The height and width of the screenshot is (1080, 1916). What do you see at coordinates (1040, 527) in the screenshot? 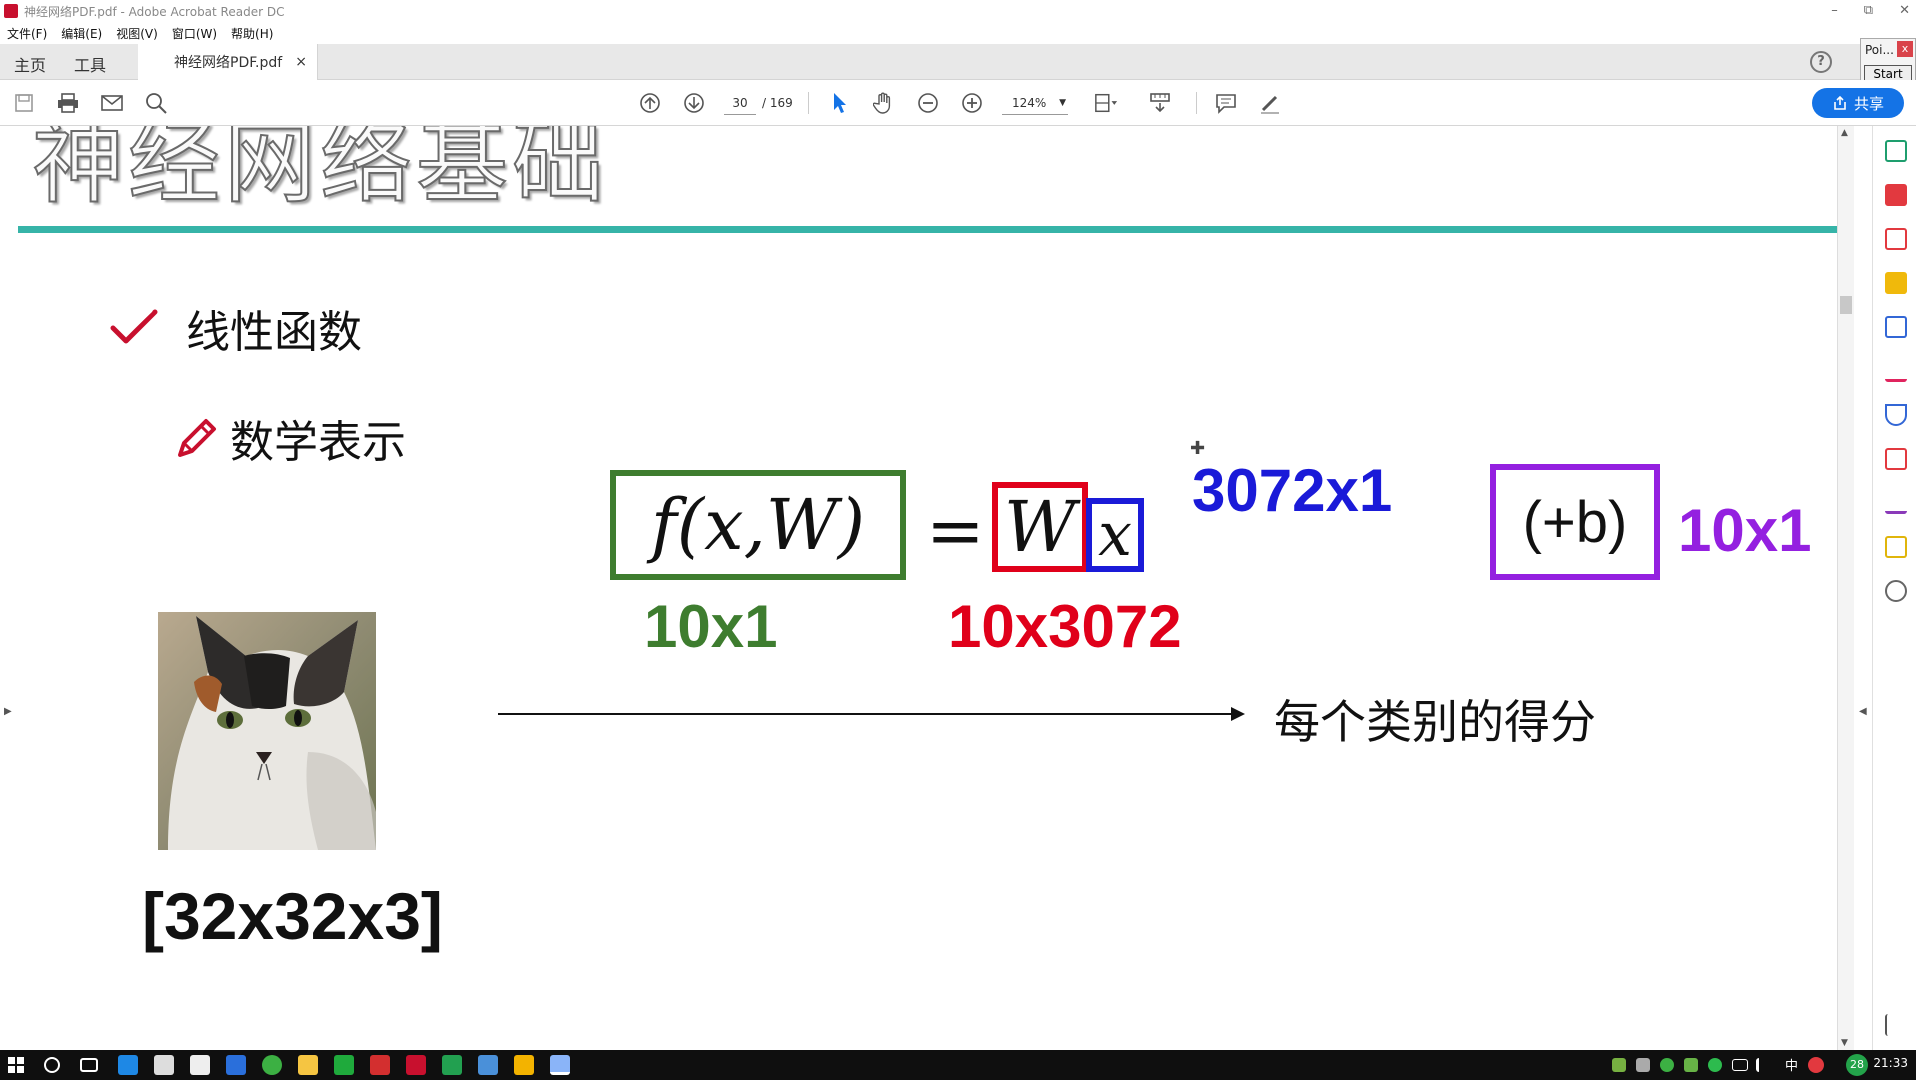
I see `weights-box: W` at bounding box center [1040, 527].